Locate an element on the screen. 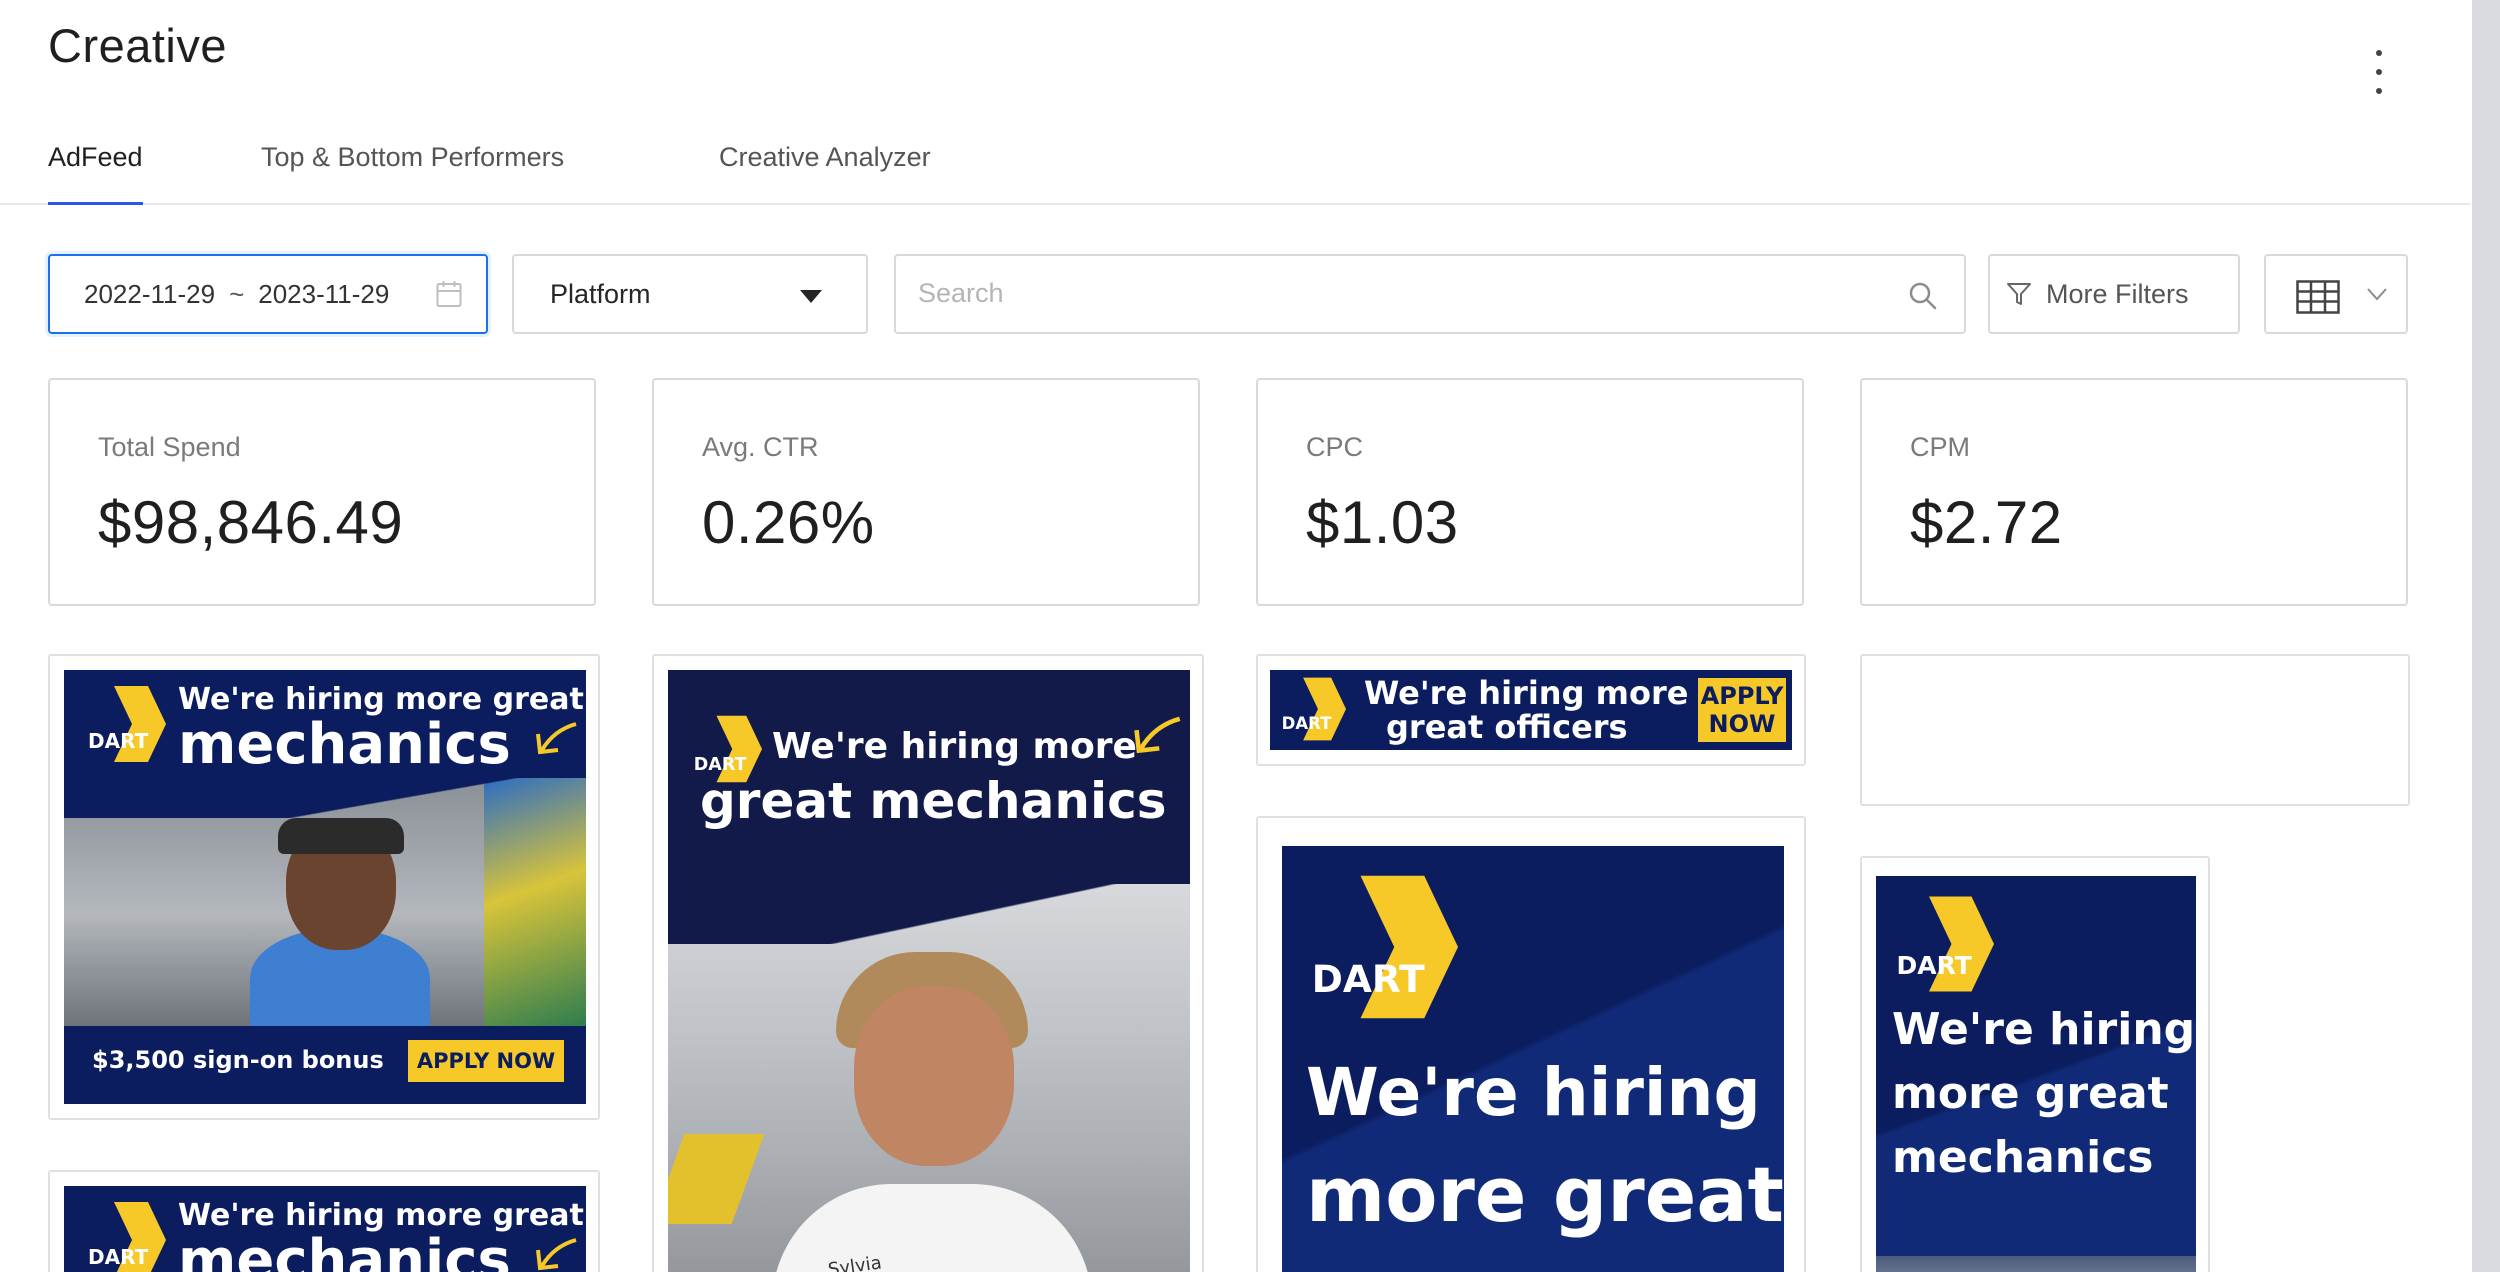  search-box is located at coordinates (1430, 294).